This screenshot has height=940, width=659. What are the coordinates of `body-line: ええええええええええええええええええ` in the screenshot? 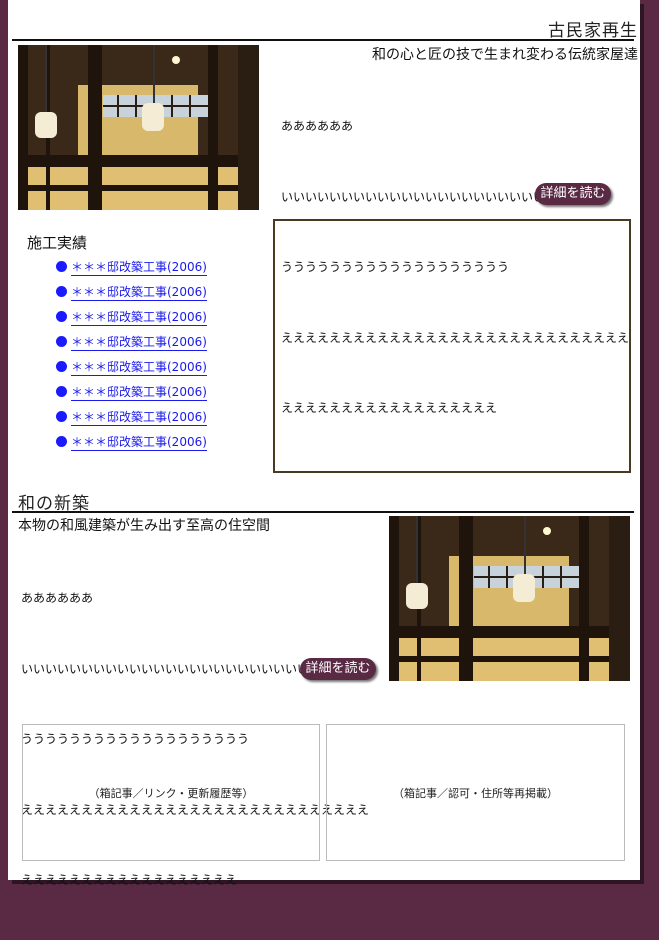 It's located at (129, 880).